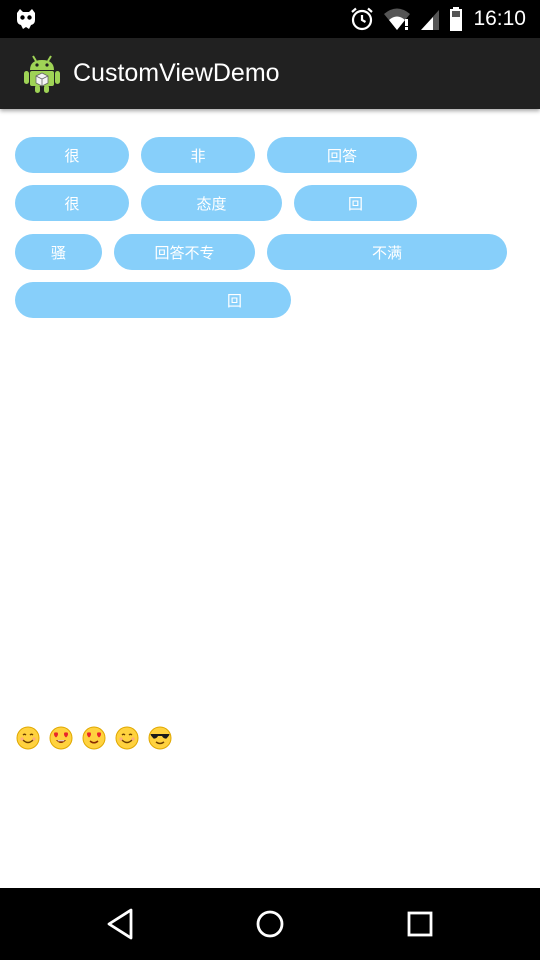 This screenshot has width=540, height=960. Describe the element at coordinates (58, 252) in the screenshot. I see `tag-item: 骚` at that location.